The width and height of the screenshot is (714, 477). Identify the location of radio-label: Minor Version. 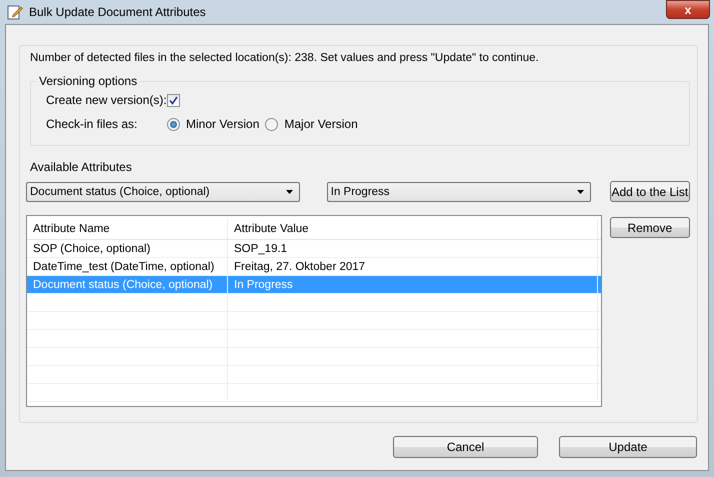
(223, 124).